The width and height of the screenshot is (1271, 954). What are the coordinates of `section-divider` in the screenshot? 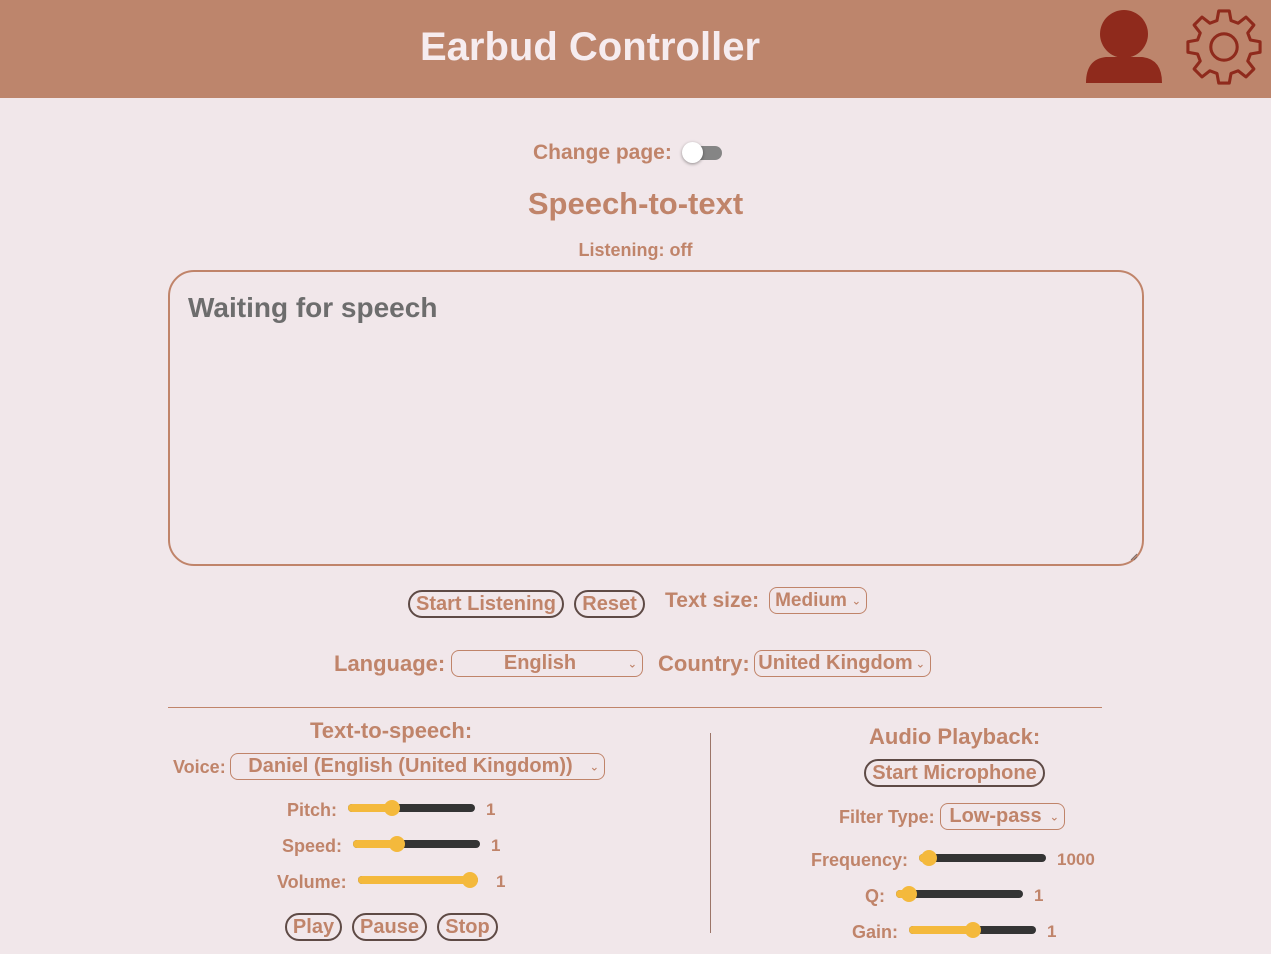 It's located at (635, 707).